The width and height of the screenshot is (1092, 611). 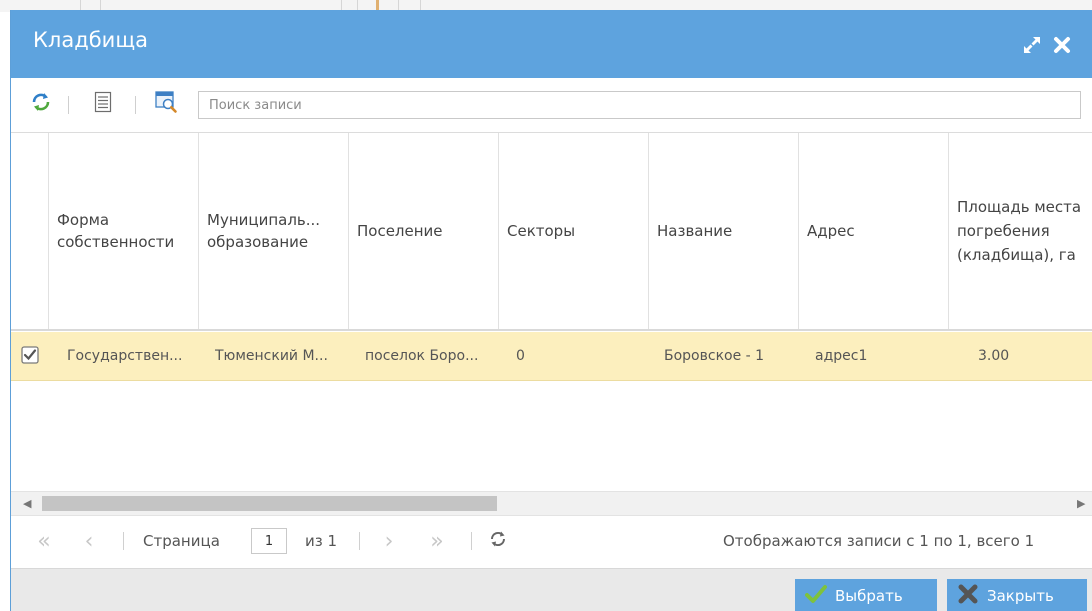 I want to click on page-label: Страница, so click(x=181, y=541).